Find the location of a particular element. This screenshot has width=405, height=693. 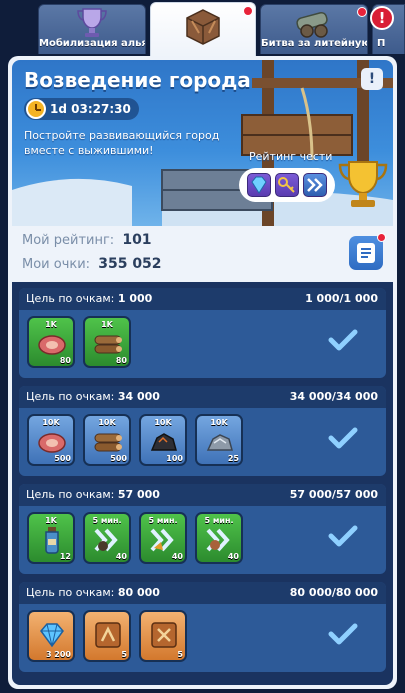

reward-item: 10K 25 is located at coordinates (219, 440).